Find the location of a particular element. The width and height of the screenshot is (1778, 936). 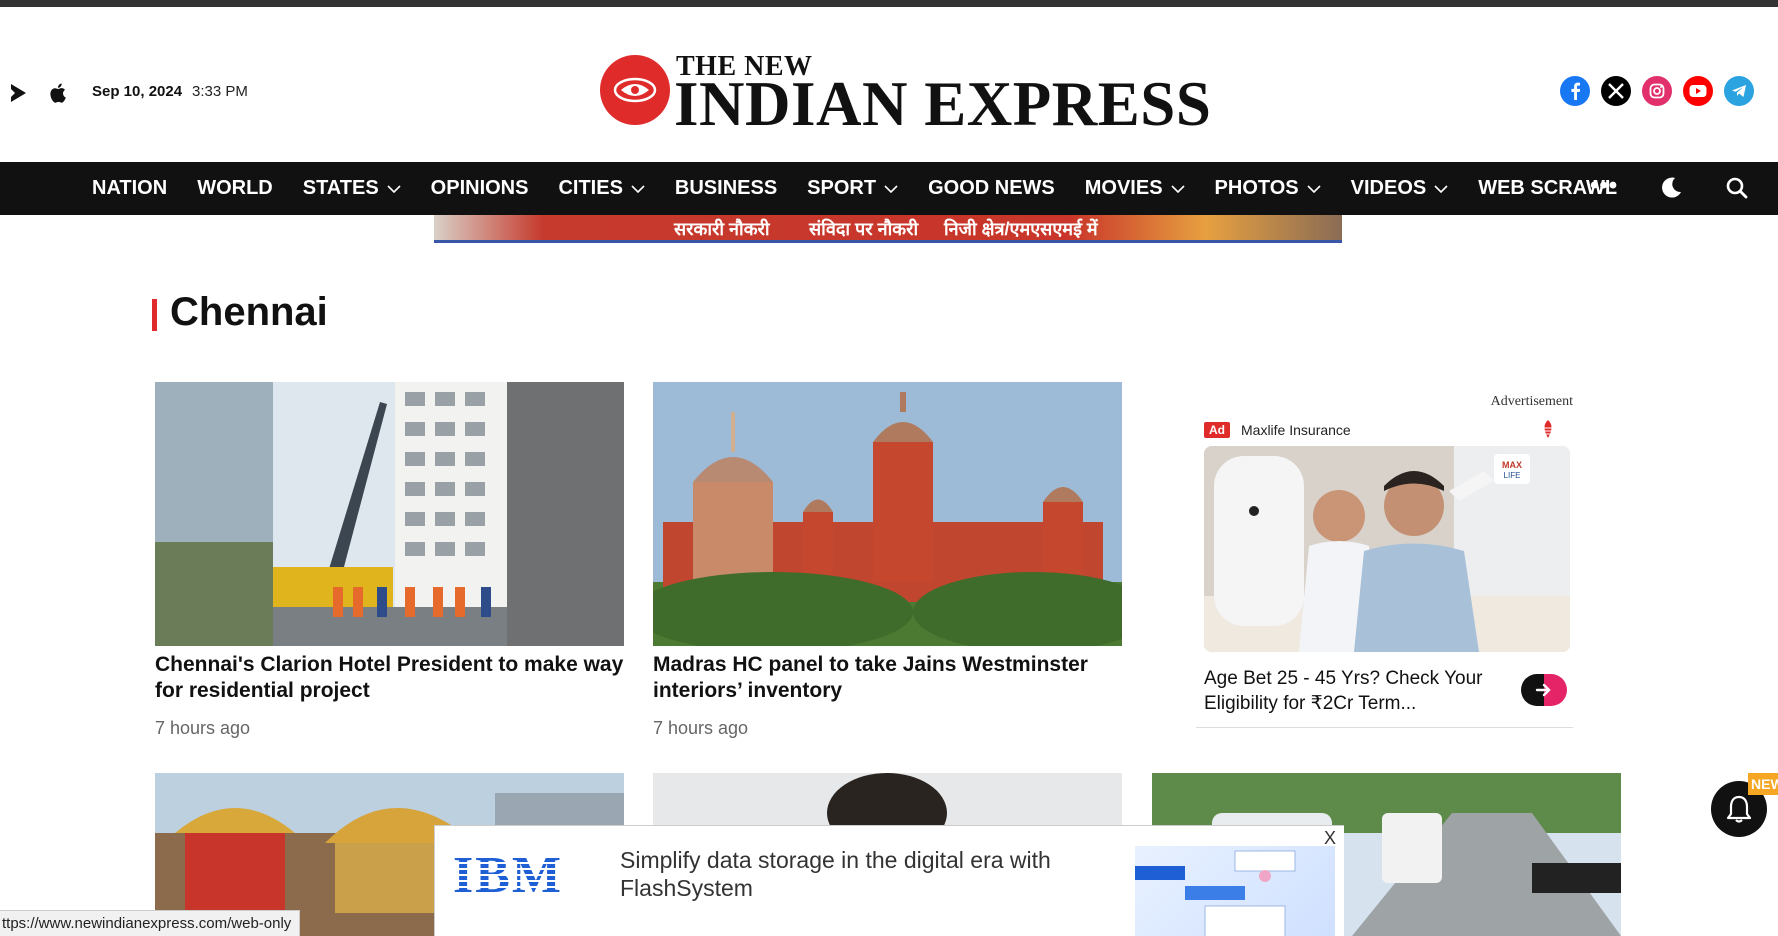

logo-emblem-icon is located at coordinates (635, 90).